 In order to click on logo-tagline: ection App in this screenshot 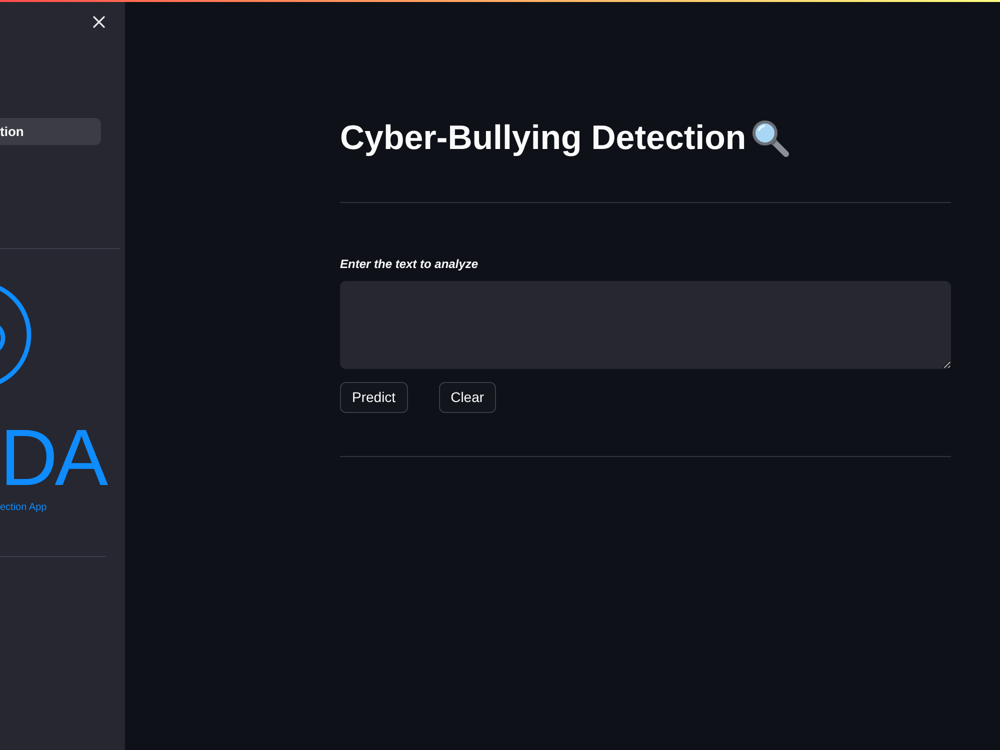, I will do `click(24, 508)`.